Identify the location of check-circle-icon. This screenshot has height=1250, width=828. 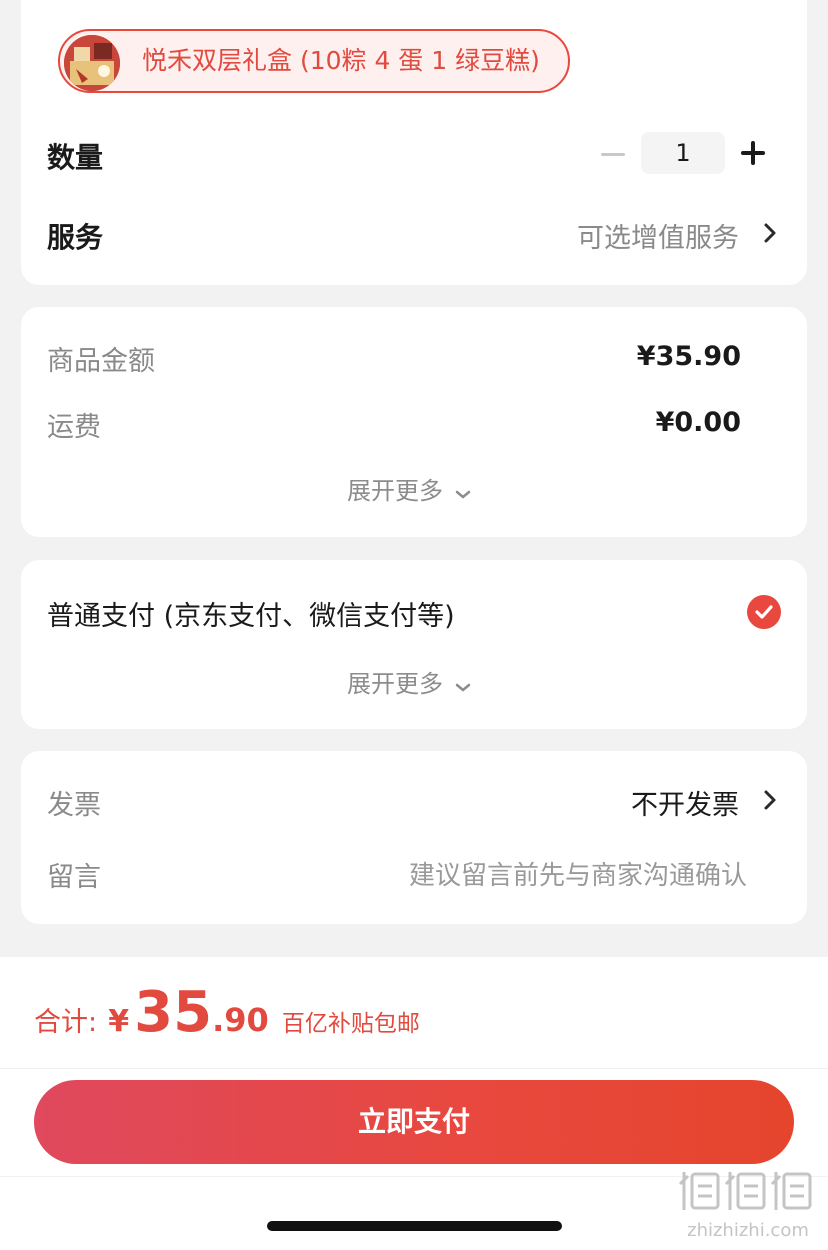
(764, 612).